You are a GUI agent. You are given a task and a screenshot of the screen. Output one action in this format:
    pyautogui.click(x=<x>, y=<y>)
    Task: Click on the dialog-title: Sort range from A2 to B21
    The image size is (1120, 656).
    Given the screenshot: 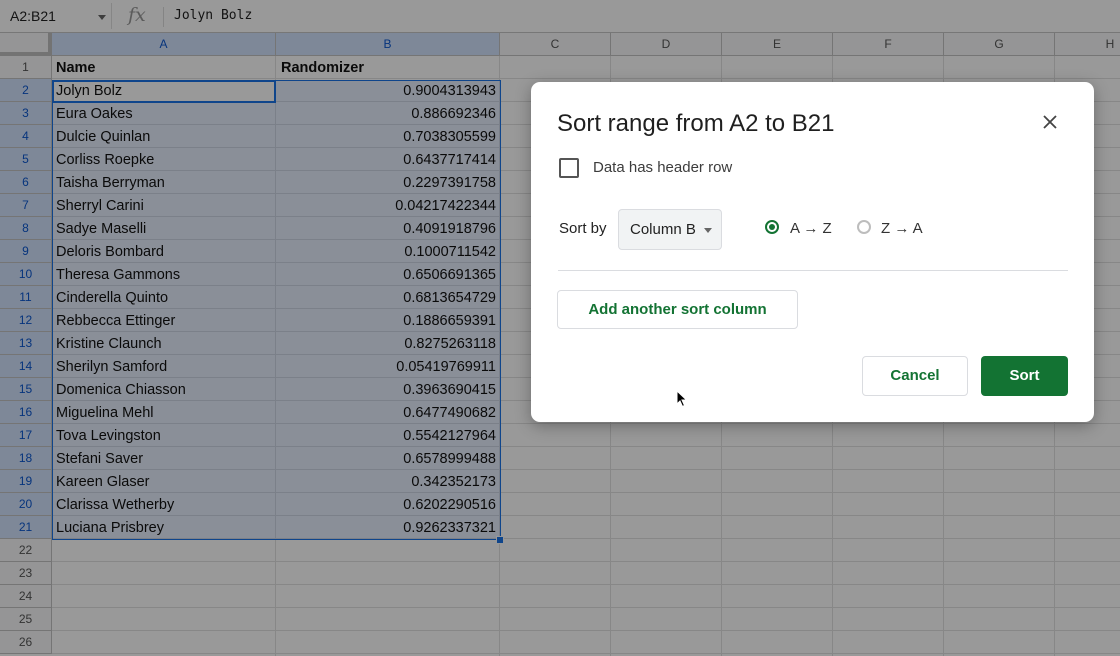 What is the action you would take?
    pyautogui.click(x=696, y=123)
    